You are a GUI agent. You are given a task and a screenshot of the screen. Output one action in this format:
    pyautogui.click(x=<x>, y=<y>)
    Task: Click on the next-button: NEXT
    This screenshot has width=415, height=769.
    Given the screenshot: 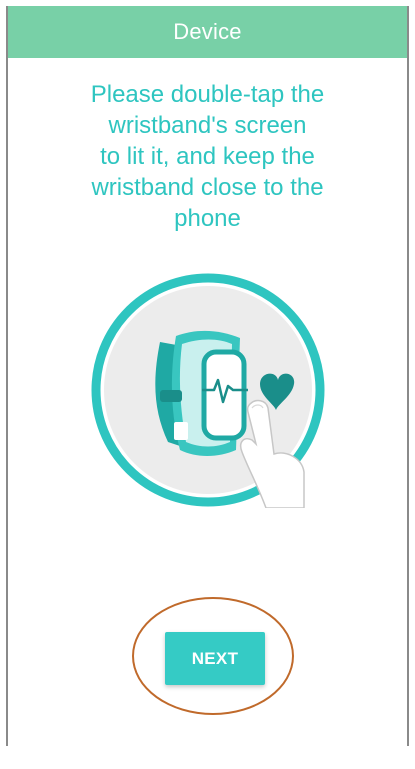 What is the action you would take?
    pyautogui.click(x=215, y=658)
    